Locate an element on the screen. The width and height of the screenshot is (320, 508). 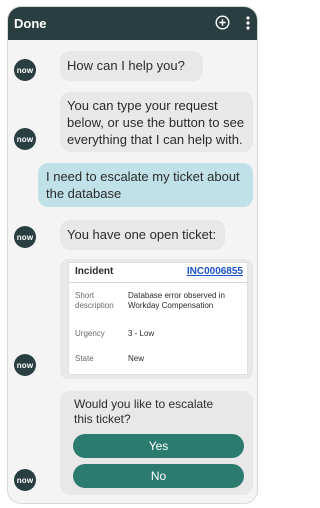
field-label-urgency: Urgency is located at coordinates (90, 333).